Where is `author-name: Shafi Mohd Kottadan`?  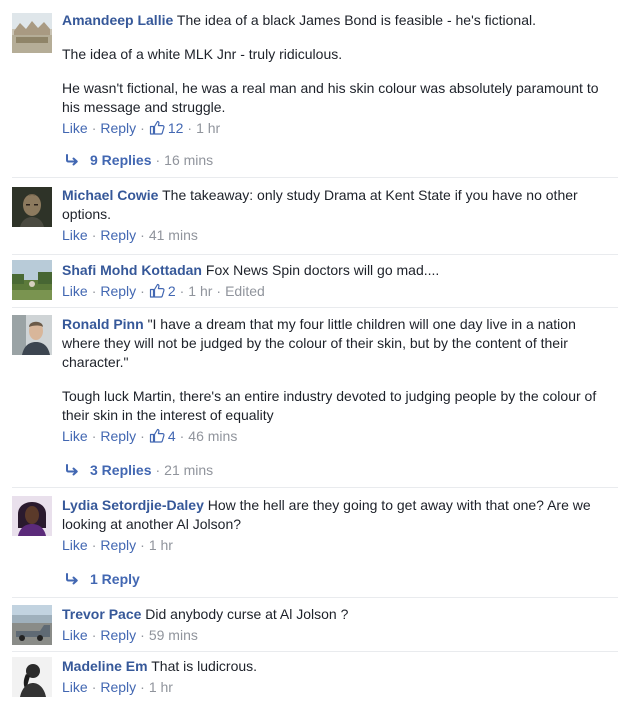 author-name: Shafi Mohd Kottadan is located at coordinates (132, 270).